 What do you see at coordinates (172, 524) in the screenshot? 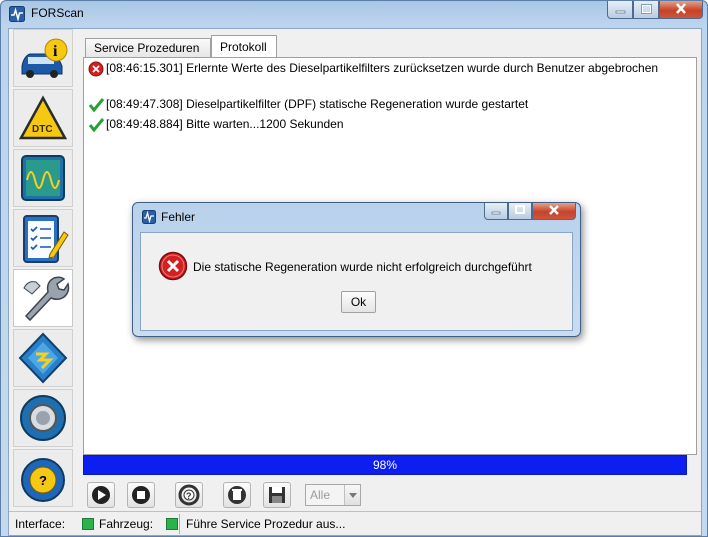
I see `vehicle-status-led` at bounding box center [172, 524].